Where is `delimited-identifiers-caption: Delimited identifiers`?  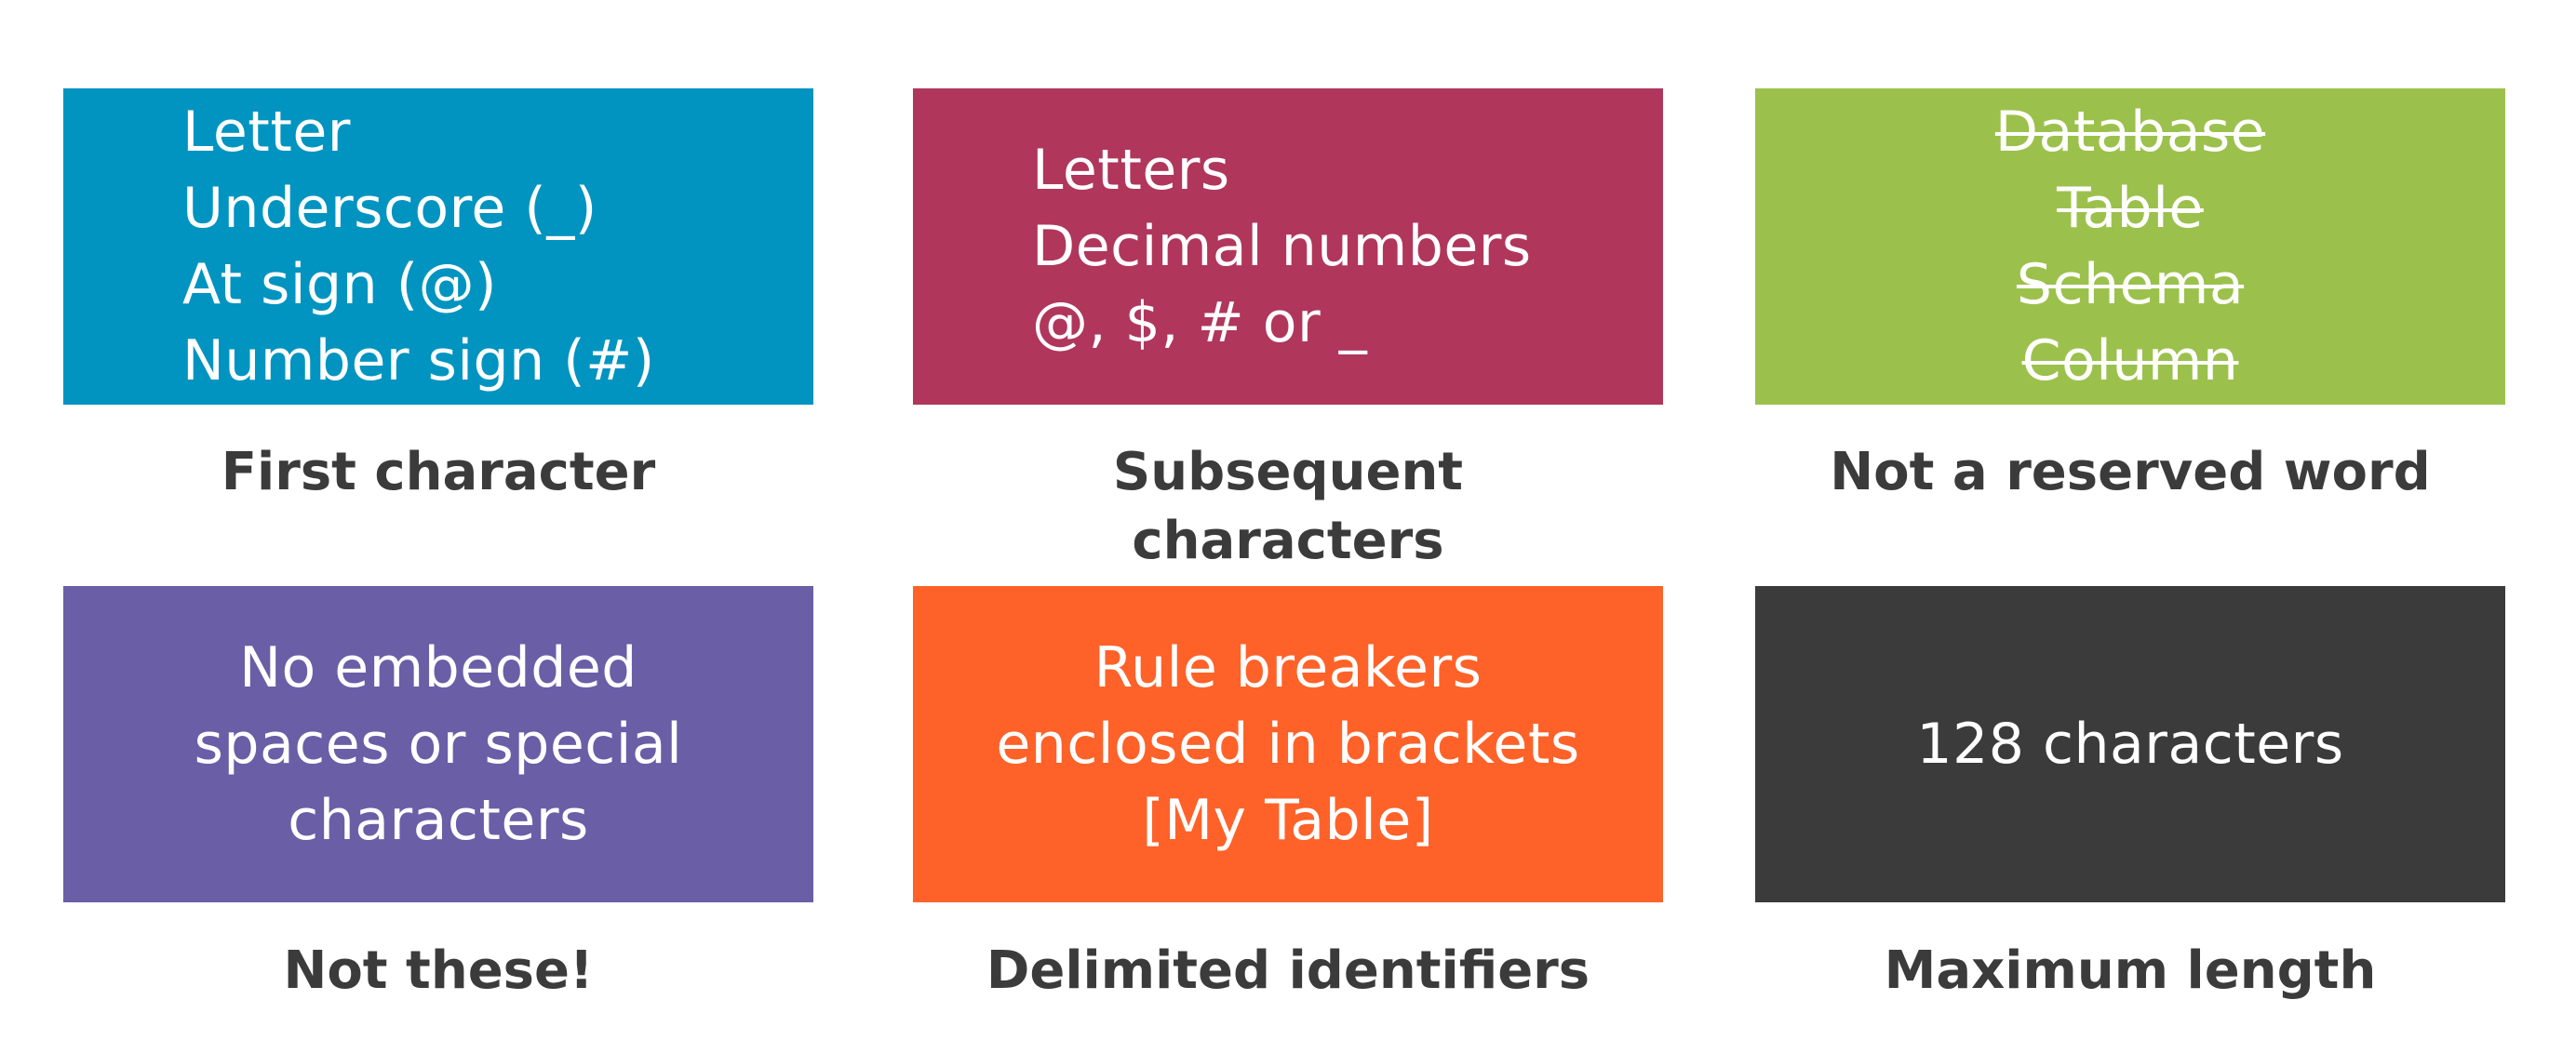 delimited-identifiers-caption: Delimited identifiers is located at coordinates (1288, 970).